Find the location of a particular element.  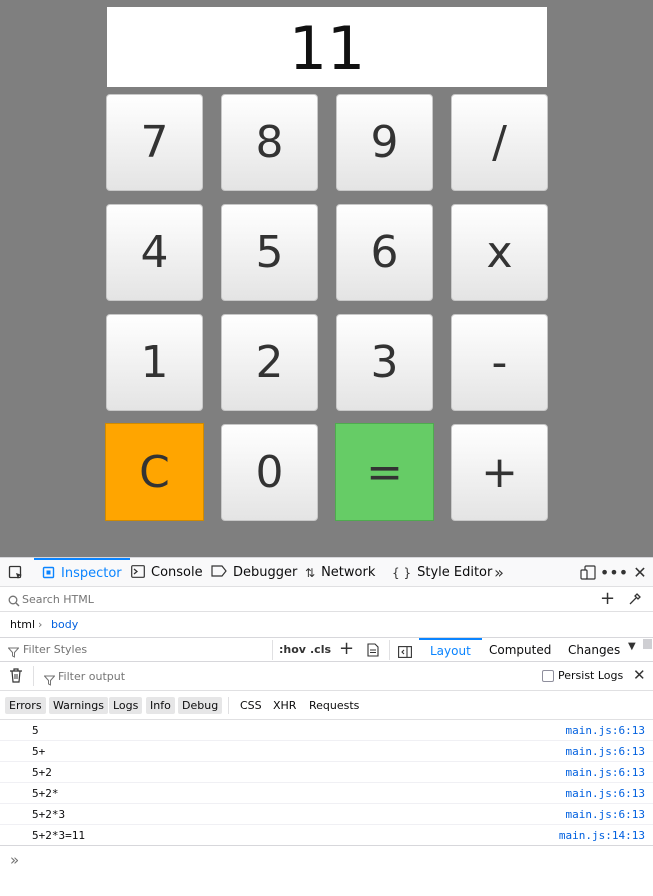

console-toolbar: Persist Logs ✕ is located at coordinates (326, 676).